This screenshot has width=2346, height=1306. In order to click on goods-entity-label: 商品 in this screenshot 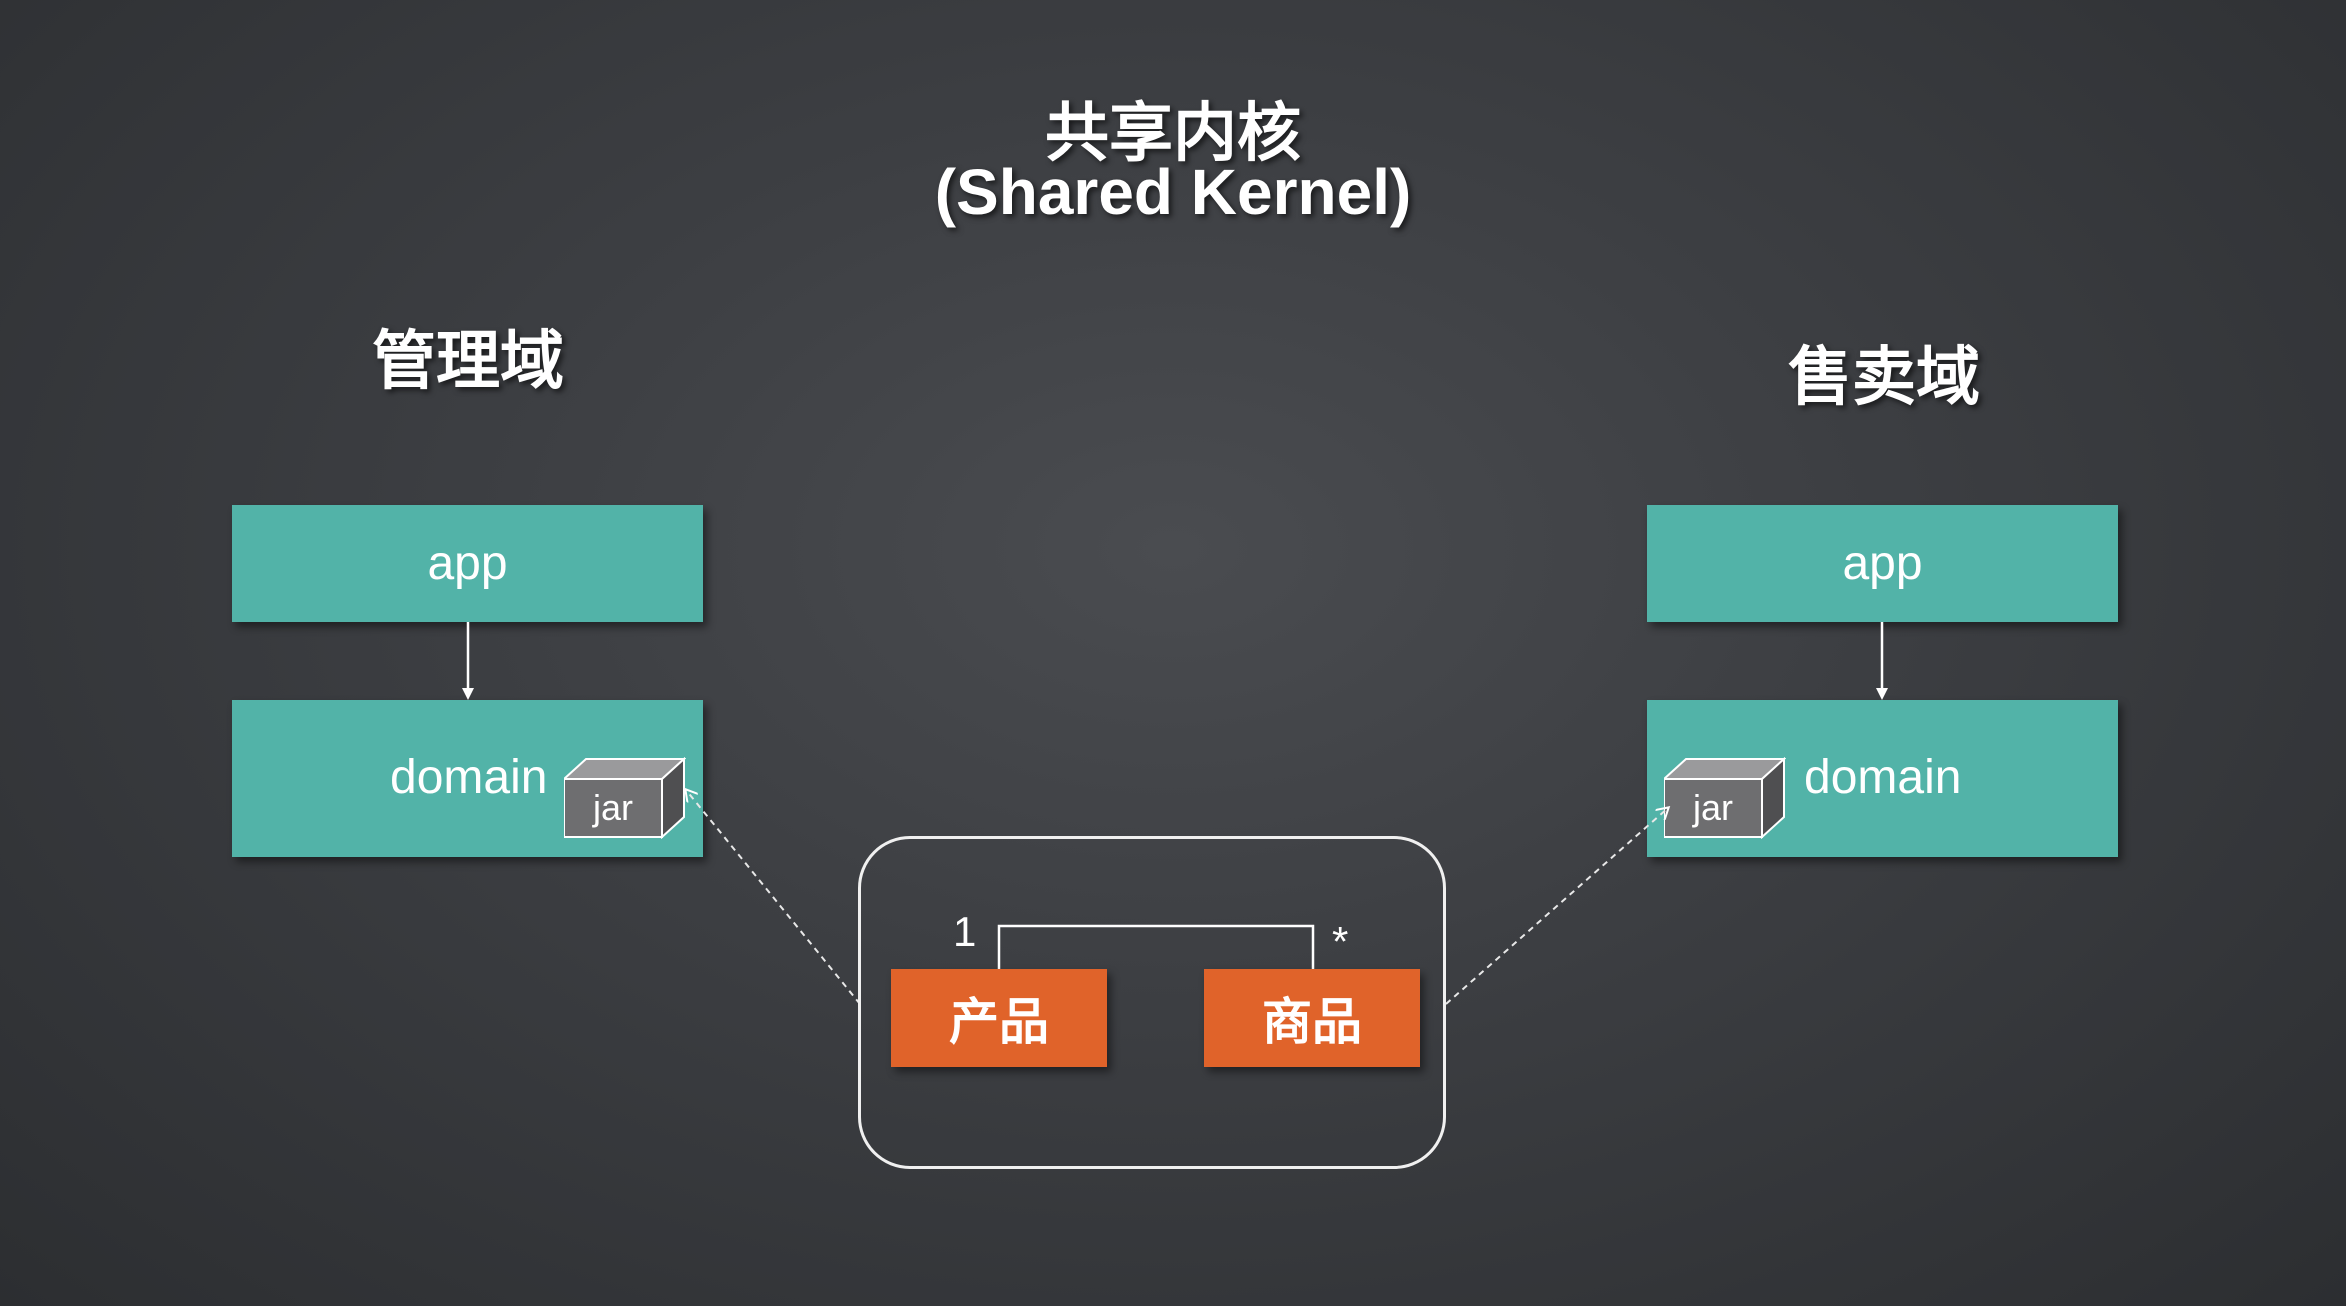, I will do `click(1312, 1022)`.